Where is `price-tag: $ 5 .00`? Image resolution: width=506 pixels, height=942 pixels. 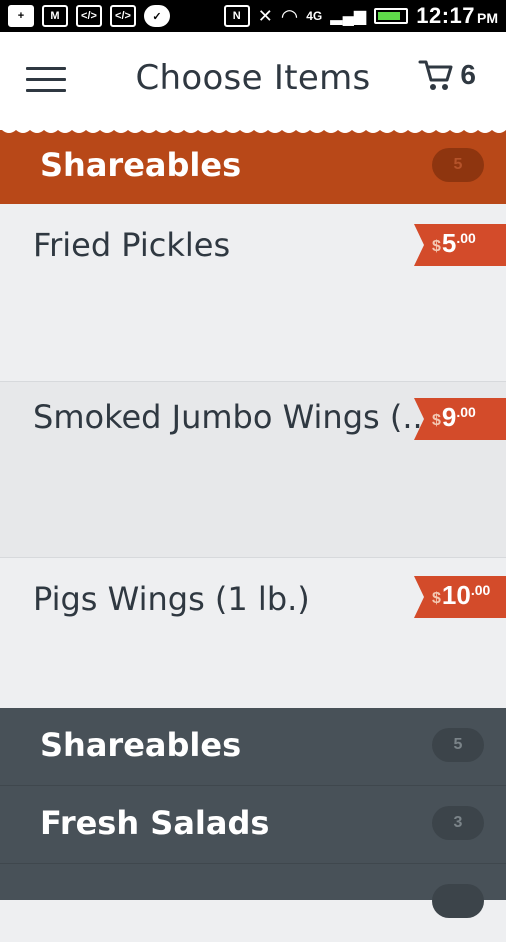 price-tag: $ 5 .00 is located at coordinates (460, 245).